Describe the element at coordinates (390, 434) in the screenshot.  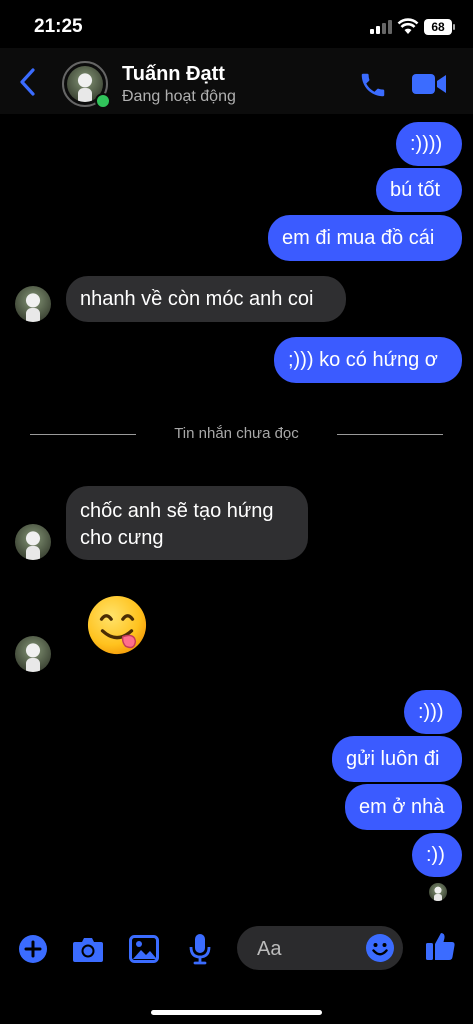
I see `unread-divider-line-right` at that location.